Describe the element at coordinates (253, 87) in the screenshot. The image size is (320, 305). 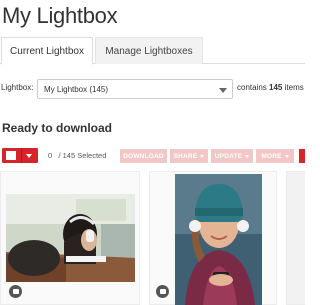
I see `contains-prefix: contains` at that location.